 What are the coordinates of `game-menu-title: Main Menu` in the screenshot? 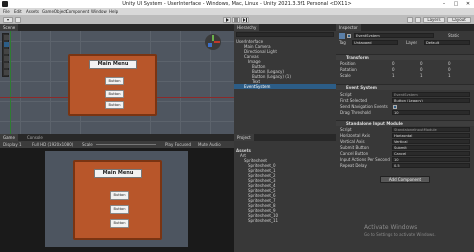 It's located at (118, 173).